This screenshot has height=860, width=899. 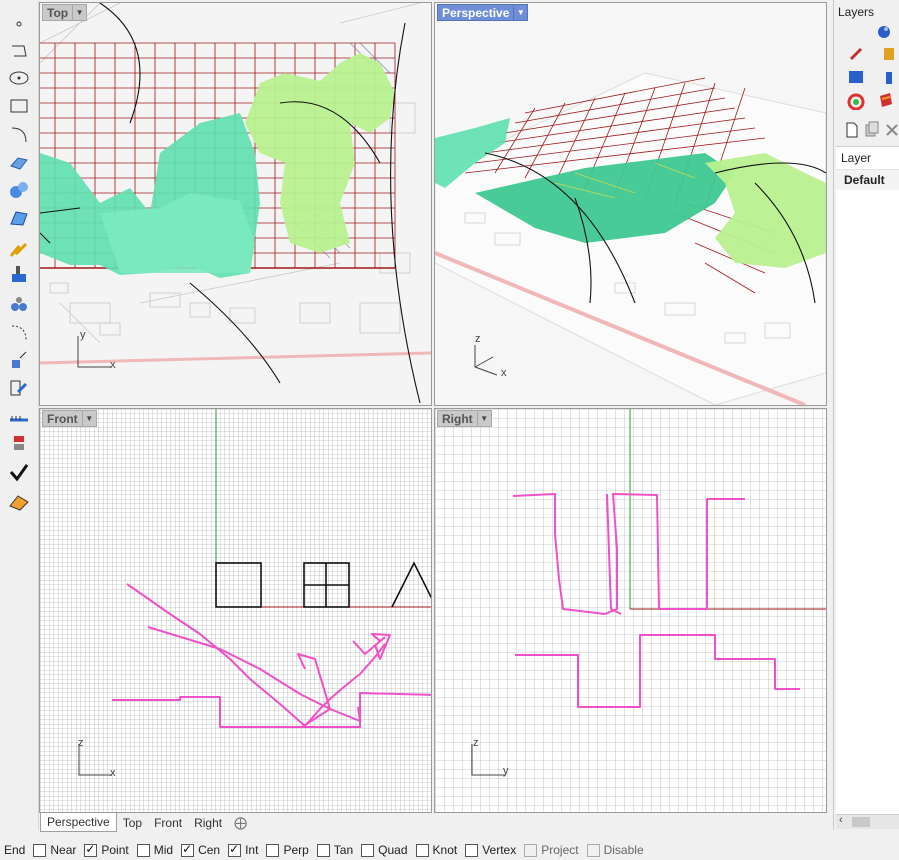 I want to click on top-viewport-label: Top ▼, so click(x=65, y=12).